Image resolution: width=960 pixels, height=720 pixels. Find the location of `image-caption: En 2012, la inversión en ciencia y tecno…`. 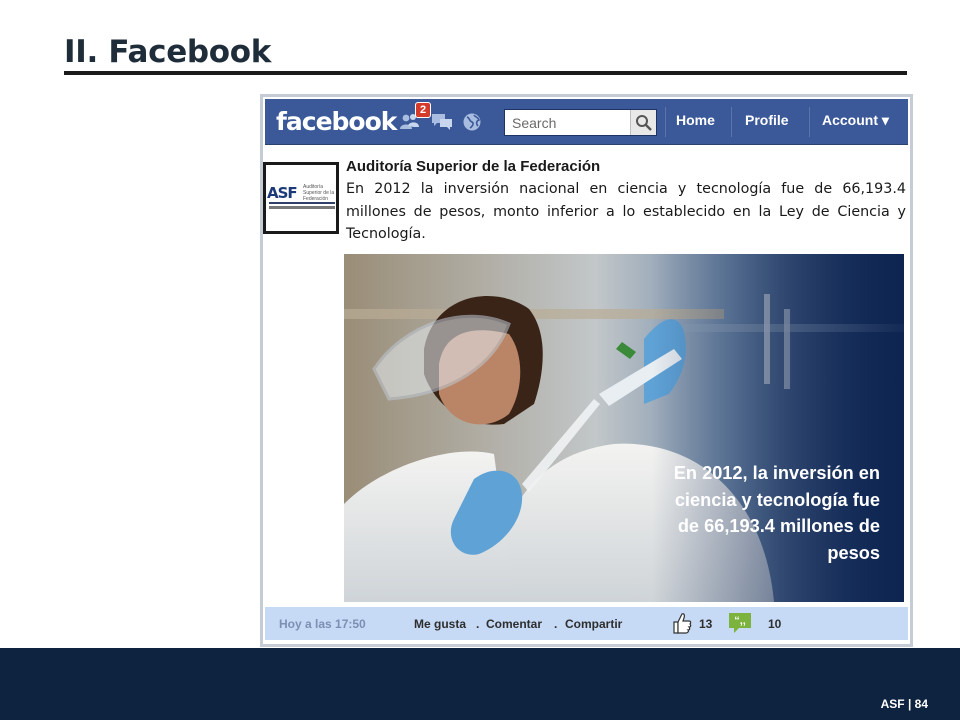

image-caption: En 2012, la inversión en ciencia y tecno… is located at coordinates (776, 513).